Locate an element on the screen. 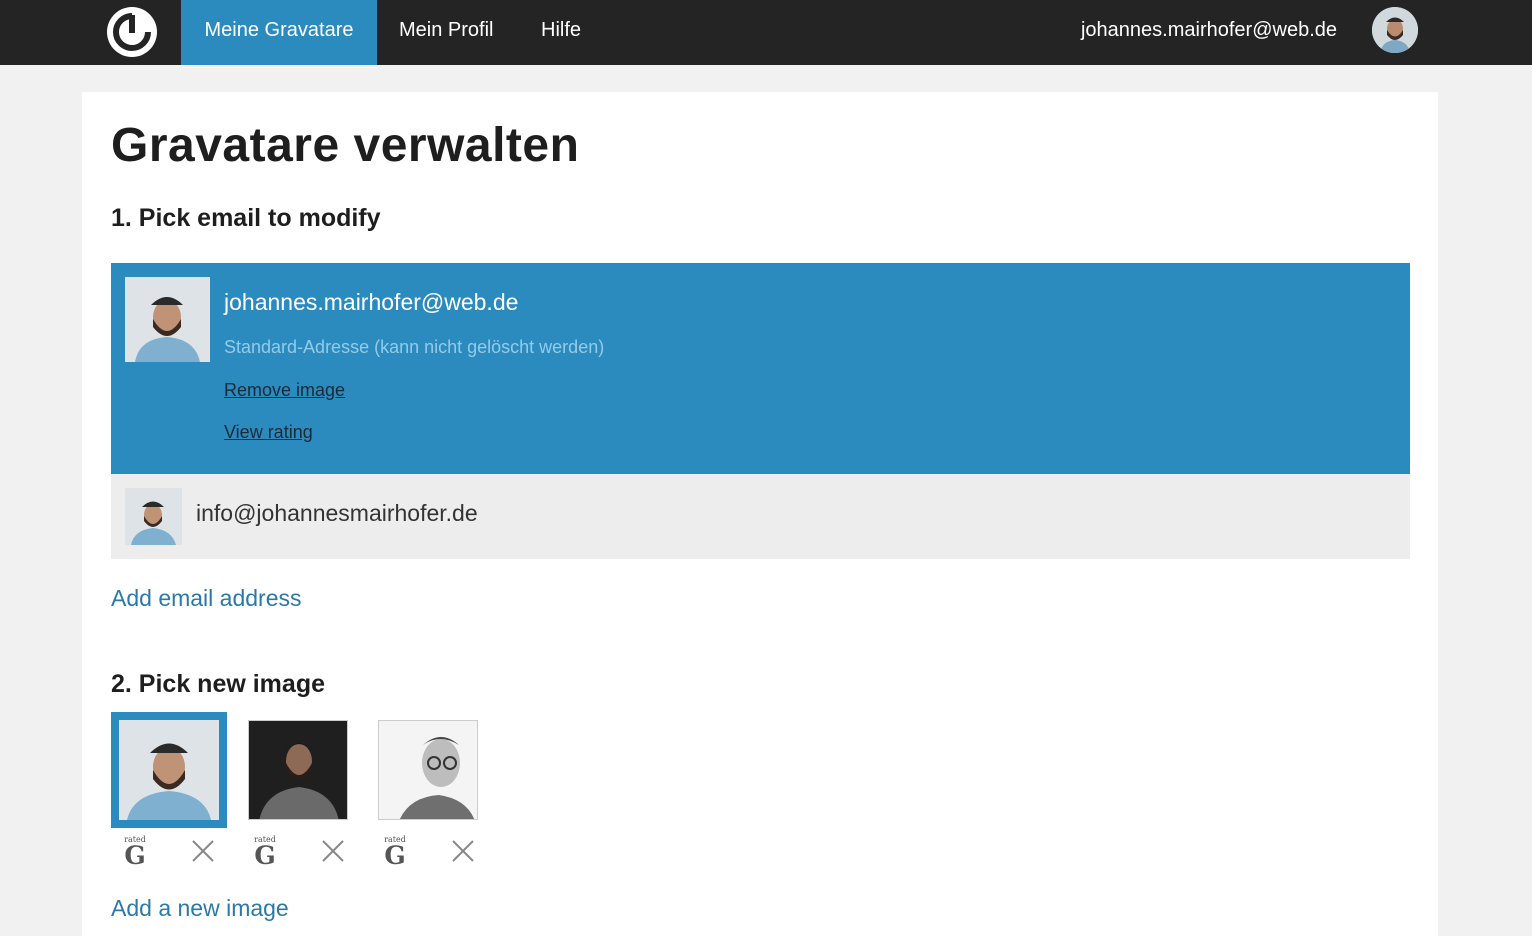 The height and width of the screenshot is (936, 1532). image-option-selected is located at coordinates (169, 770).